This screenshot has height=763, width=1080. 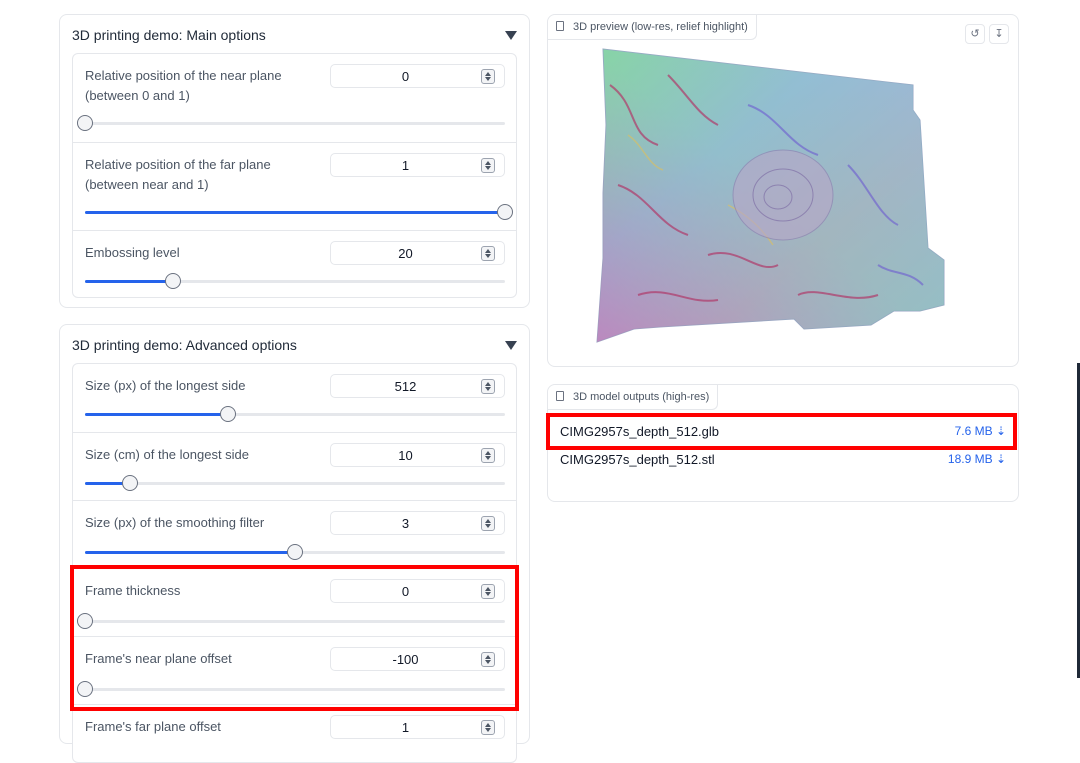 What do you see at coordinates (295, 483) in the screenshot?
I see `size-cm-slider` at bounding box center [295, 483].